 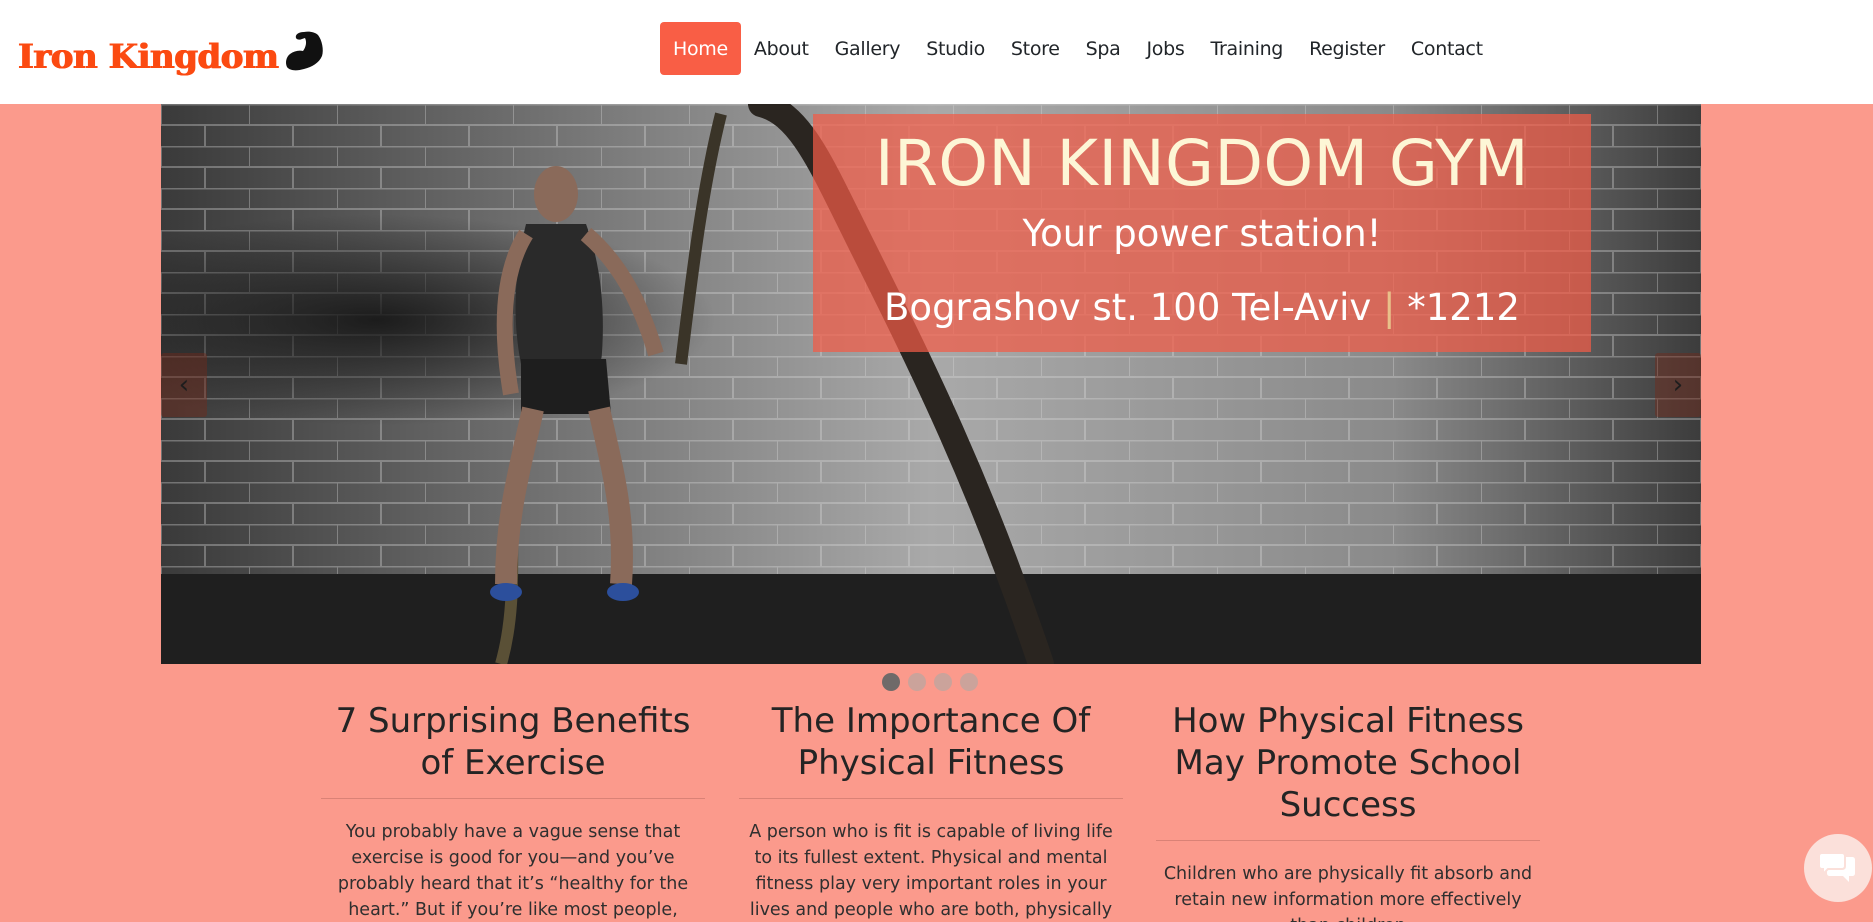 What do you see at coordinates (1447, 48) in the screenshot?
I see `nav-item-contact: Contact` at bounding box center [1447, 48].